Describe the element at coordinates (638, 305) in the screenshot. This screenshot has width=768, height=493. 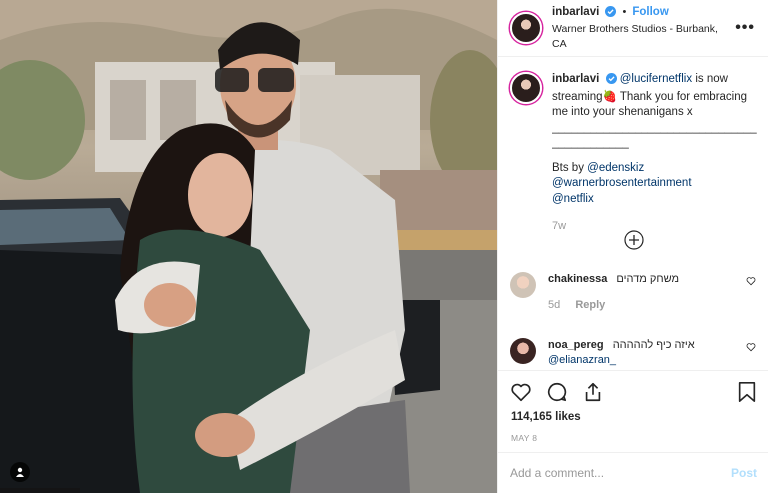
I see `comment-meta: 5d Reply` at that location.